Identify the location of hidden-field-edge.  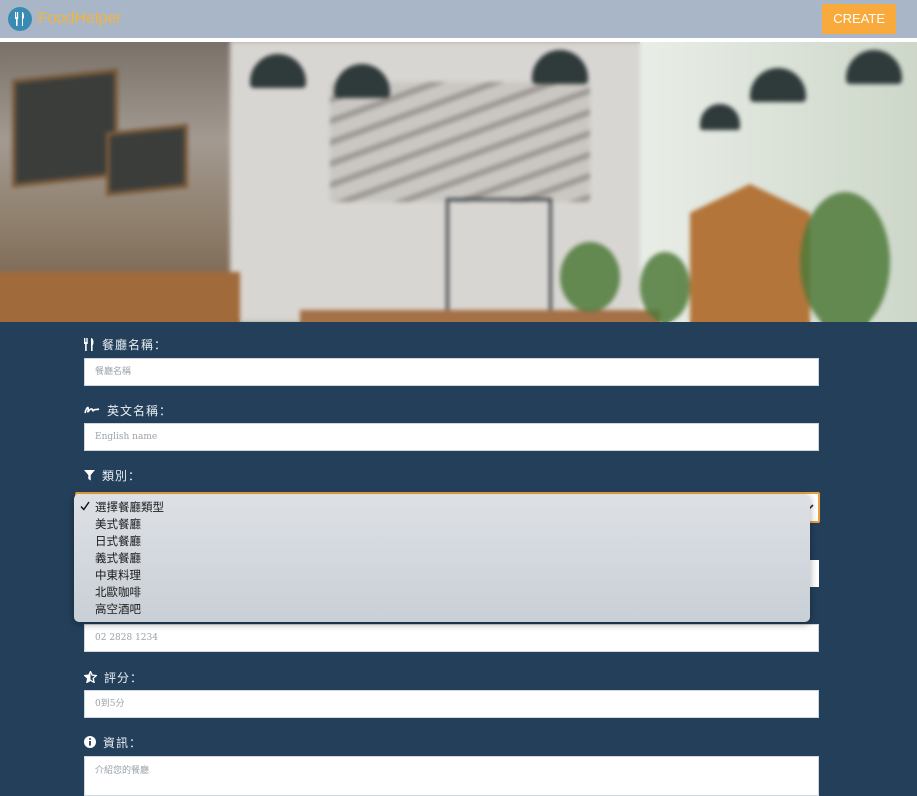
(814, 573).